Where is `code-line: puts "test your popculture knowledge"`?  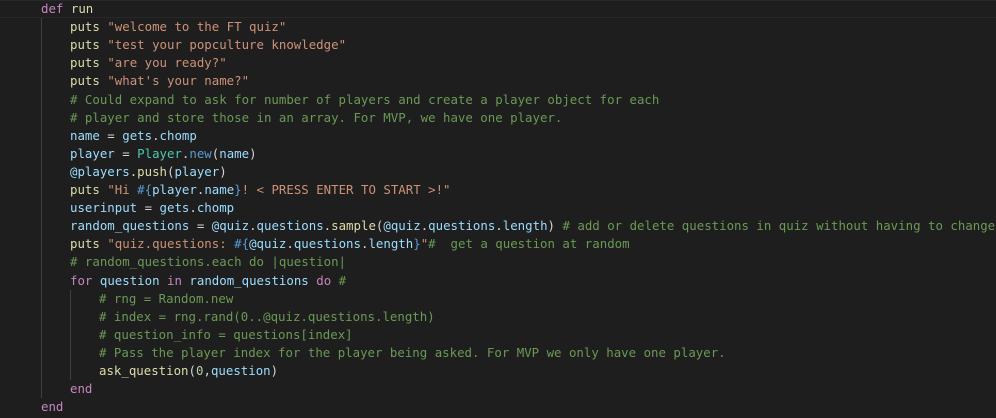 code-line: puts "test your popculture knowledge" is located at coordinates (208, 45).